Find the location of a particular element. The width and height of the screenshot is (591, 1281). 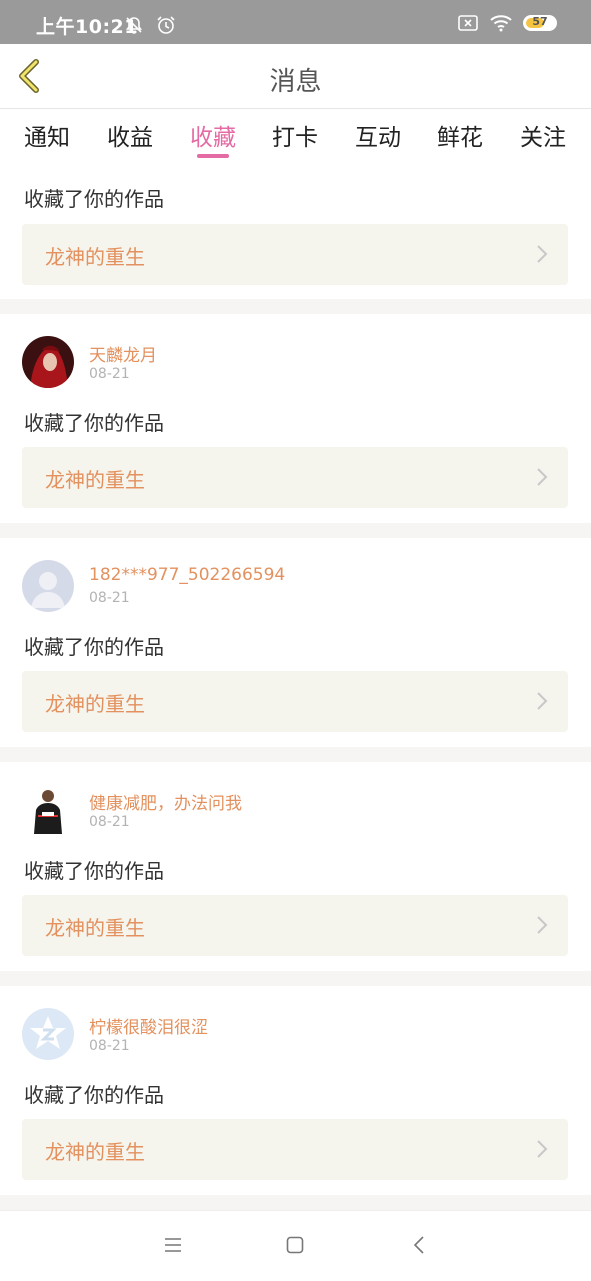

bell-off-icon is located at coordinates (134, 25).